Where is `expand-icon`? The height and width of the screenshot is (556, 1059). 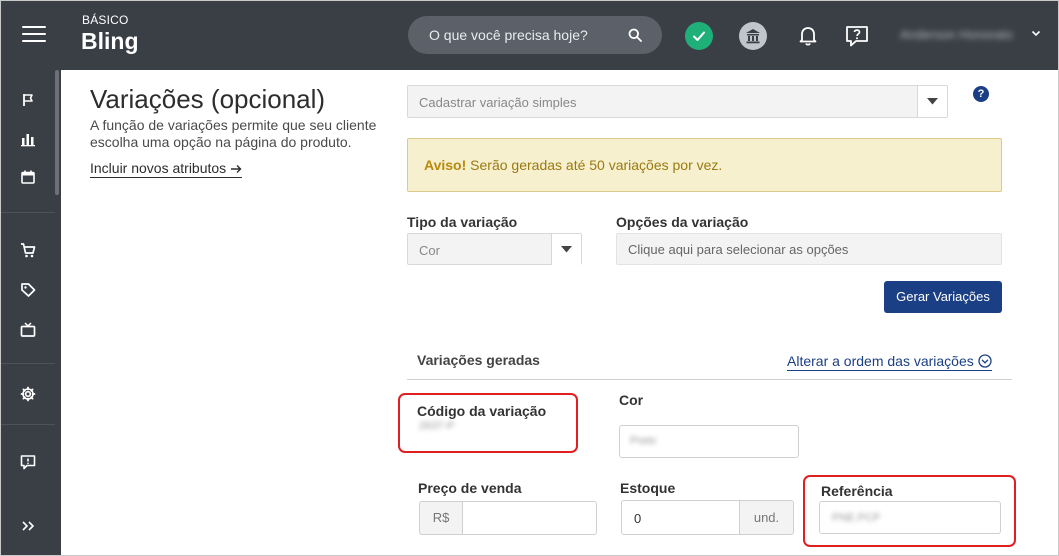 expand-icon is located at coordinates (28, 526).